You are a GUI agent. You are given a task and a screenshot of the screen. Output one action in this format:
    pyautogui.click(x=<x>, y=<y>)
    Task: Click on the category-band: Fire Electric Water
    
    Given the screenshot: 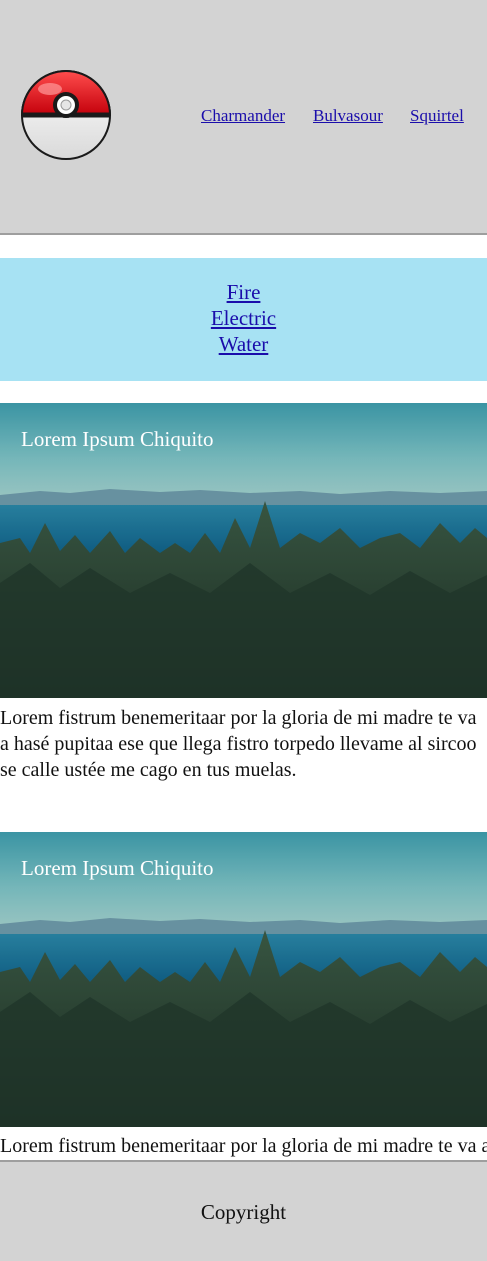 What is the action you would take?
    pyautogui.click(x=243, y=319)
    